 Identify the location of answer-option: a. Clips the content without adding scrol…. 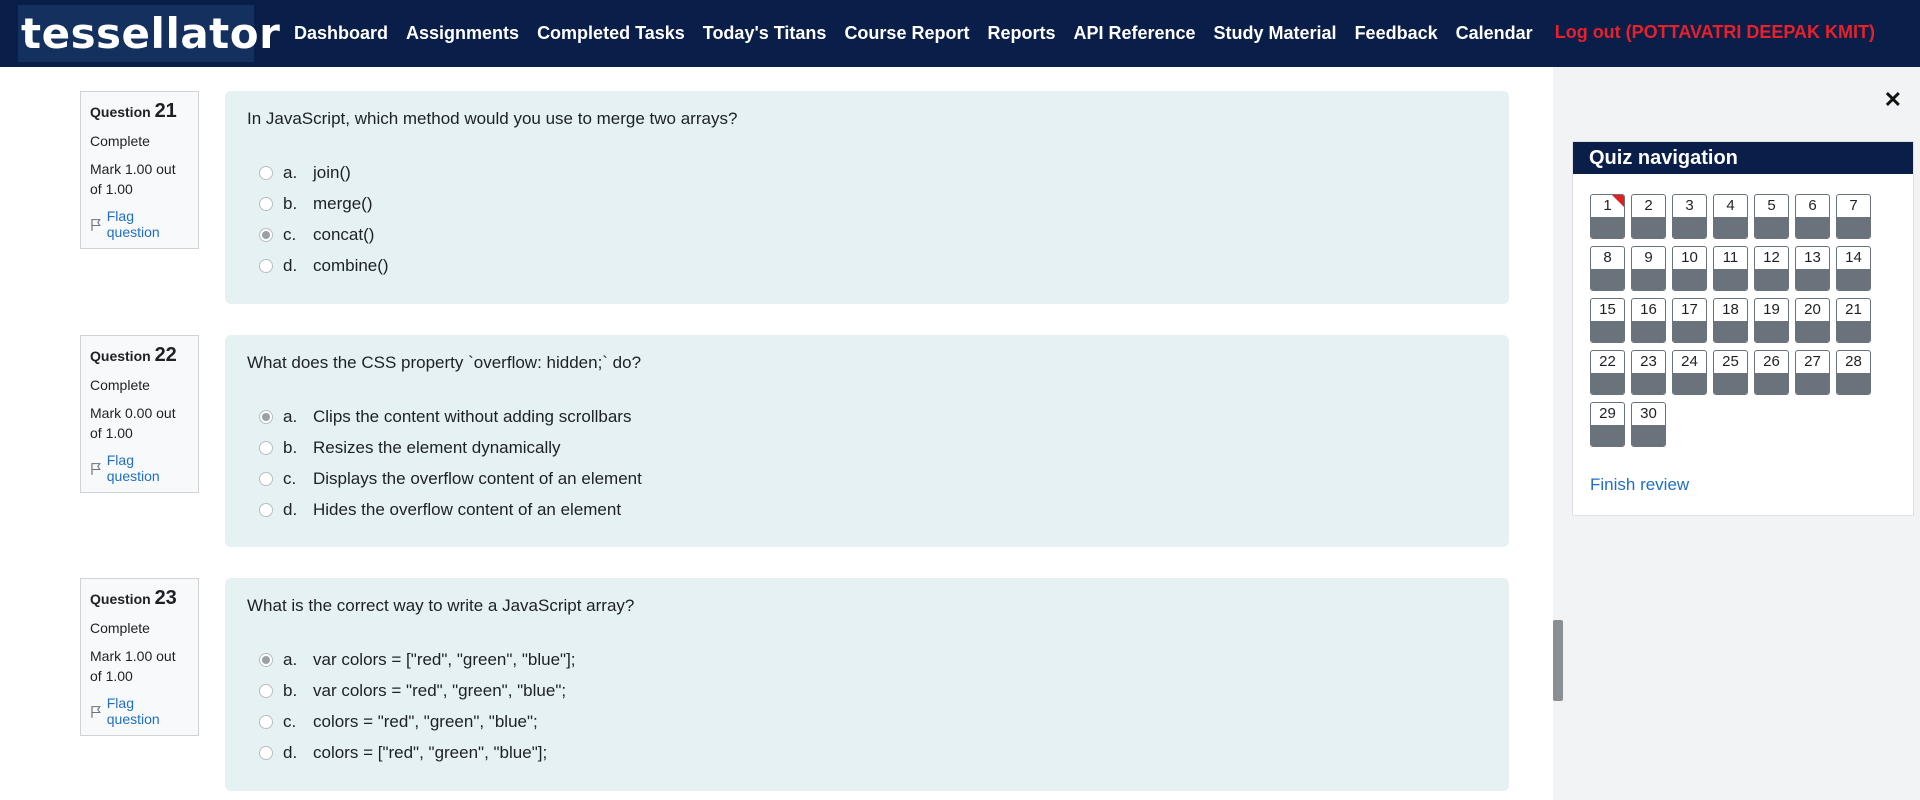
(867, 416).